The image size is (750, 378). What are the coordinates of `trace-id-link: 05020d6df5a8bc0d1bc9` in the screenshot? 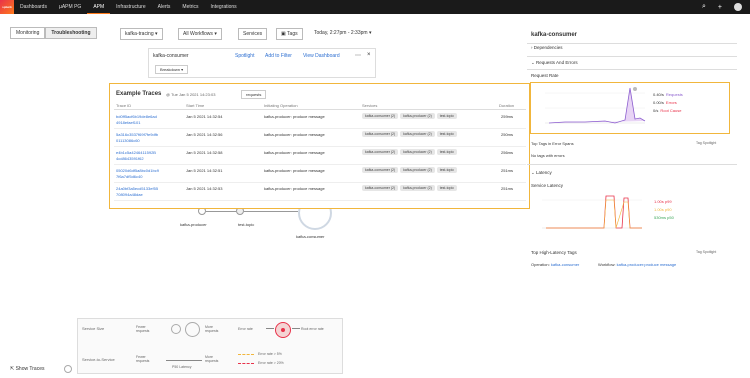 It's located at (137, 170).